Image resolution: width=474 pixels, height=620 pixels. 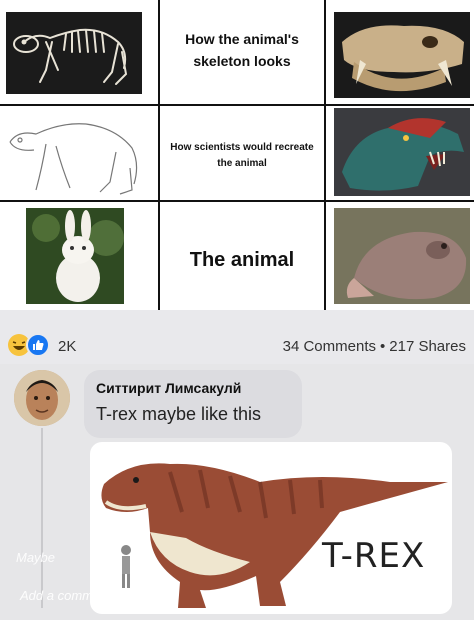 I want to click on trex-label: T-REX, so click(x=374, y=556).